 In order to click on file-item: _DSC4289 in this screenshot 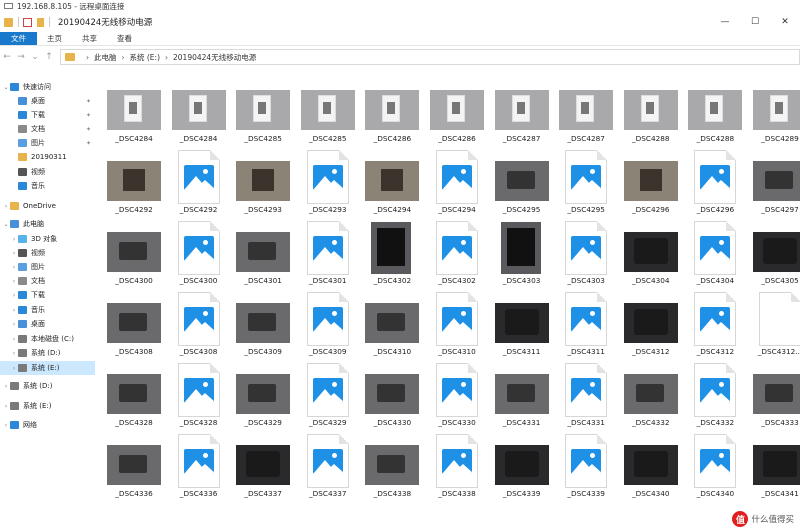, I will do `click(774, 111)`.